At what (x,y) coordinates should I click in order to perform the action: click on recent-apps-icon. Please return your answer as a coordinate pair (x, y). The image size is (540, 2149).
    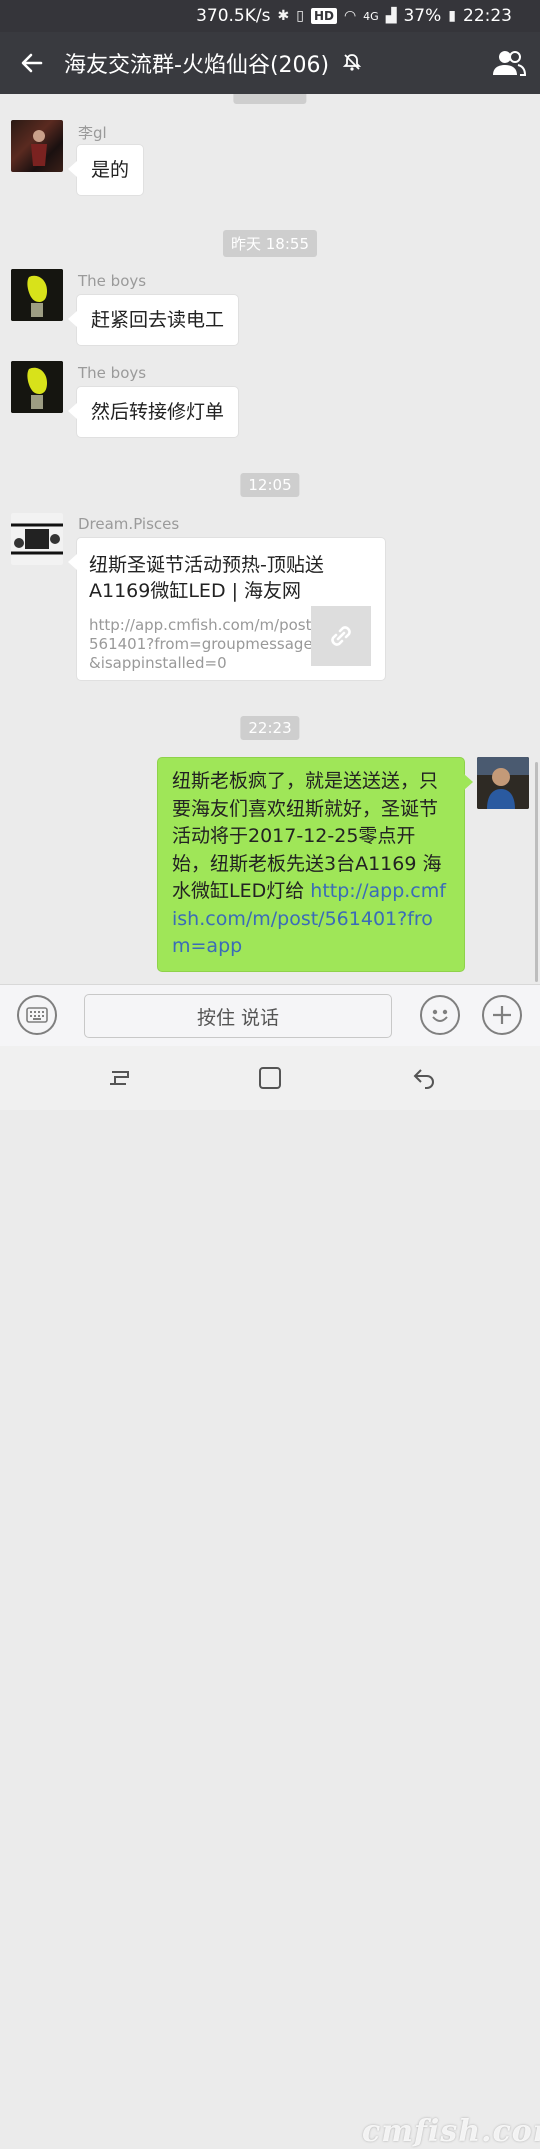
    Looking at the image, I should click on (119, 1078).